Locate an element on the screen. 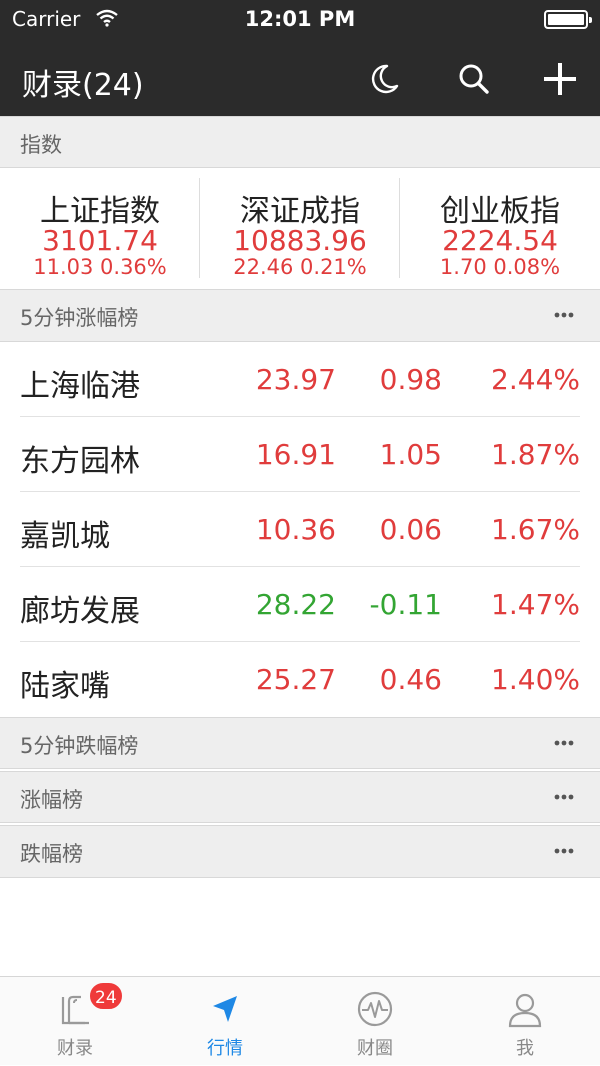 The width and height of the screenshot is (600, 1066). tab-news: 24 财录 is located at coordinates (75, 1021).